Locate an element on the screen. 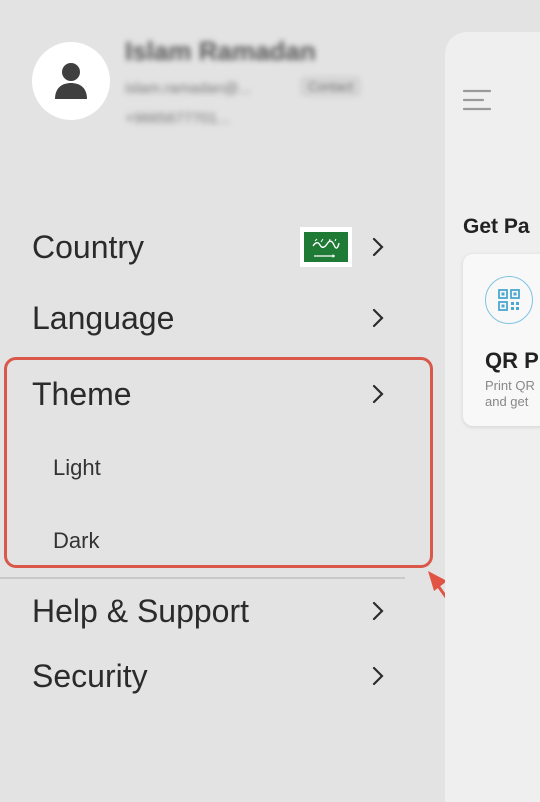 Image resolution: width=540 pixels, height=802 pixels. menu-item-country: Country is located at coordinates (210, 247).